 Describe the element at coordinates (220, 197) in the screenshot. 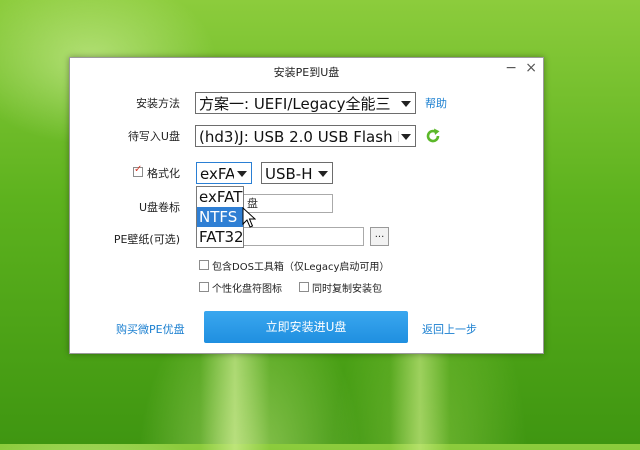

I see `dropdown-option-exfat: exFAT` at that location.